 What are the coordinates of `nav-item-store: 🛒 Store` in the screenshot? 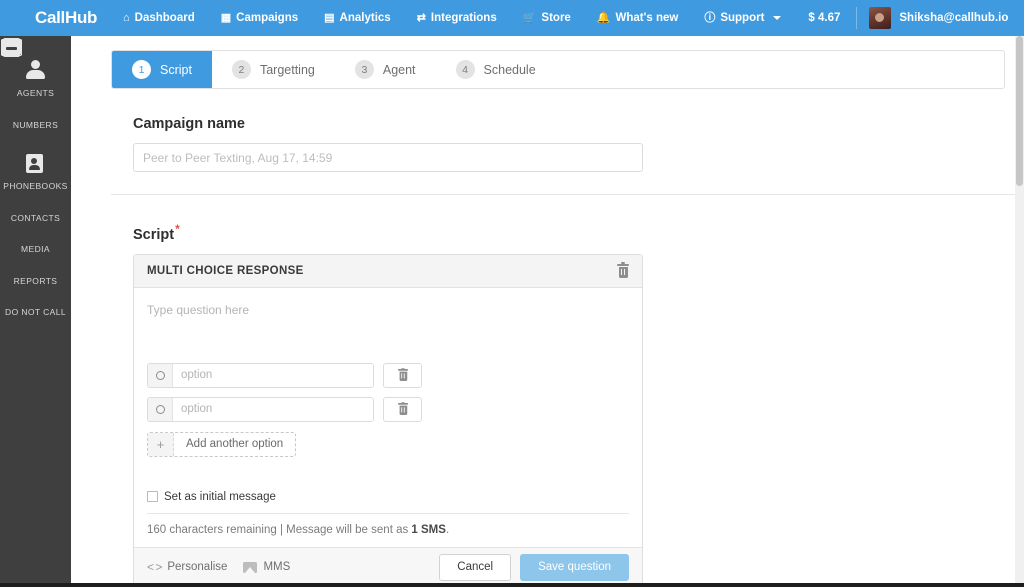 It's located at (547, 18).